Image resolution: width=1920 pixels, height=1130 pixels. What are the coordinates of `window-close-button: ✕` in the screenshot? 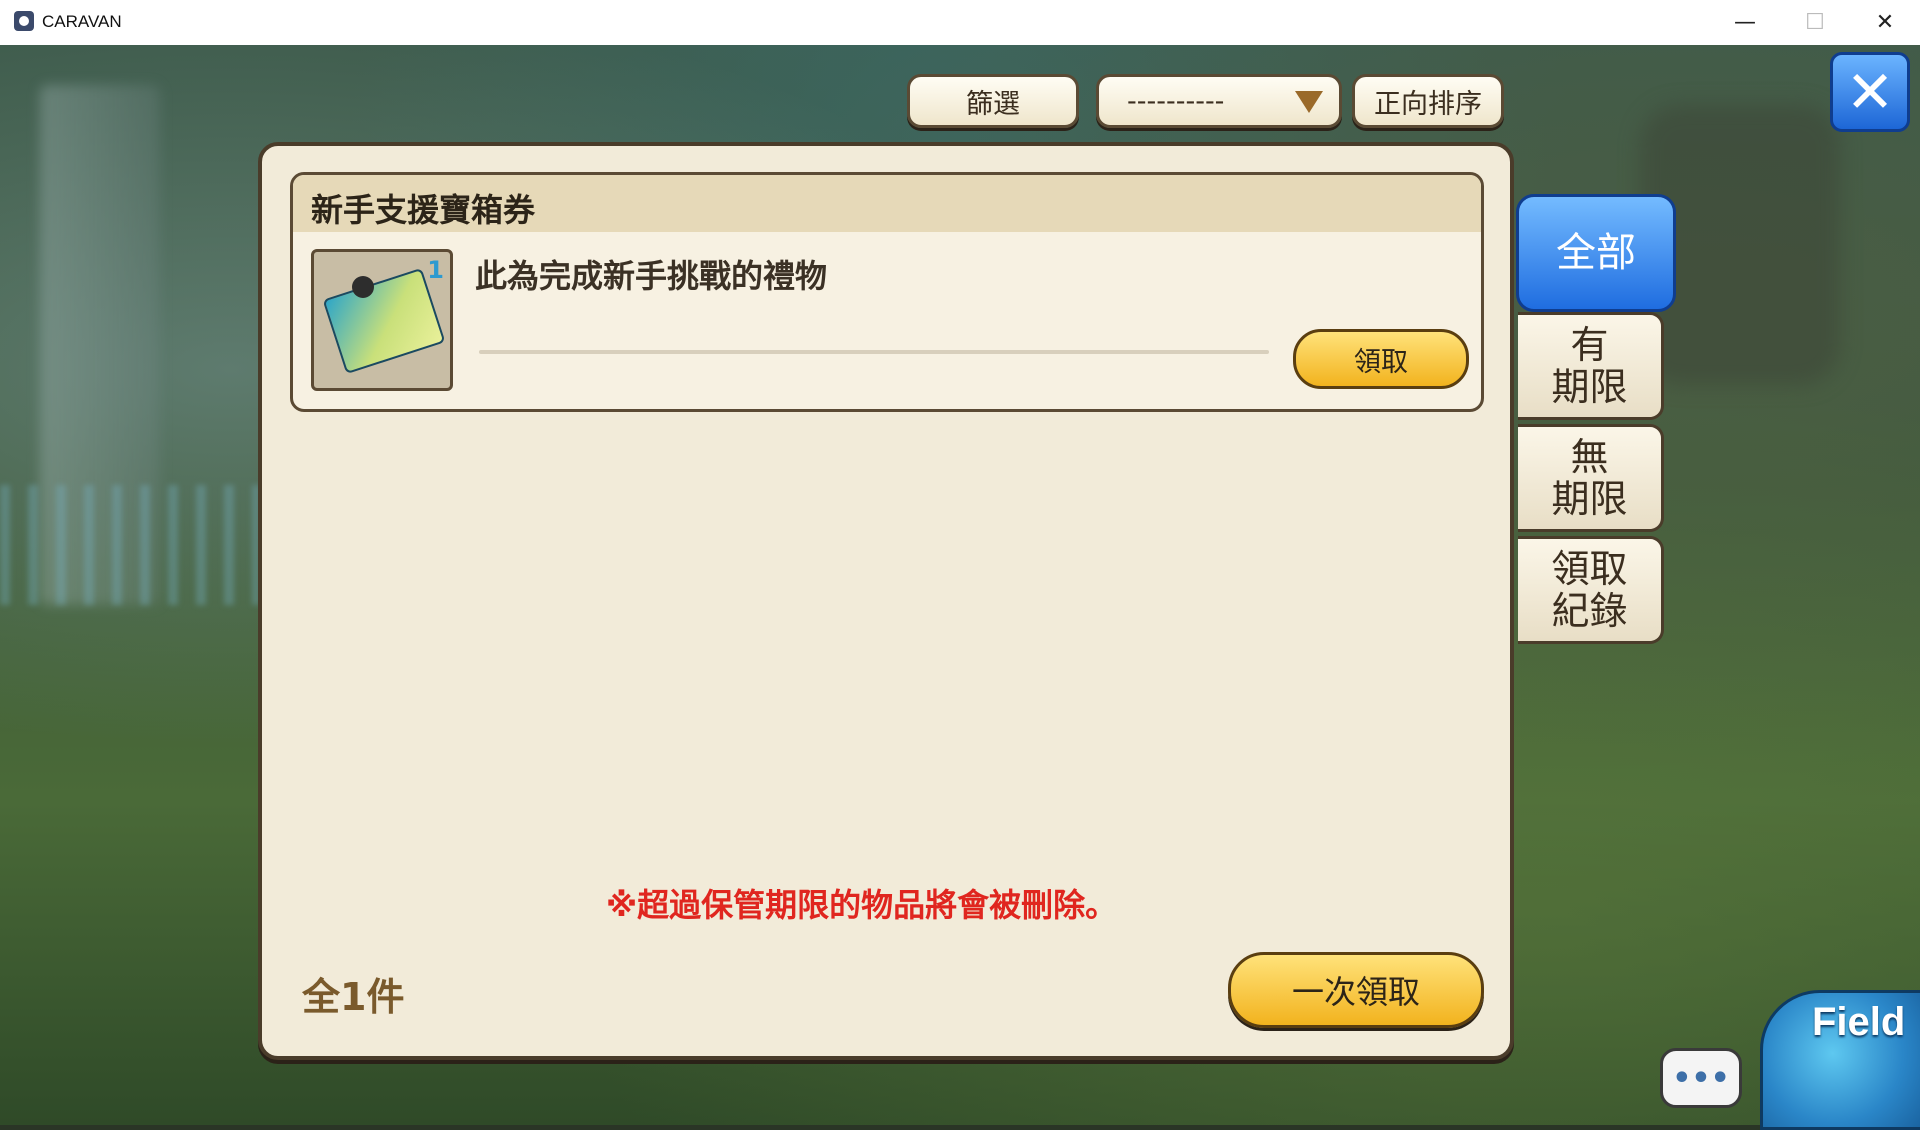 It's located at (1885, 22).